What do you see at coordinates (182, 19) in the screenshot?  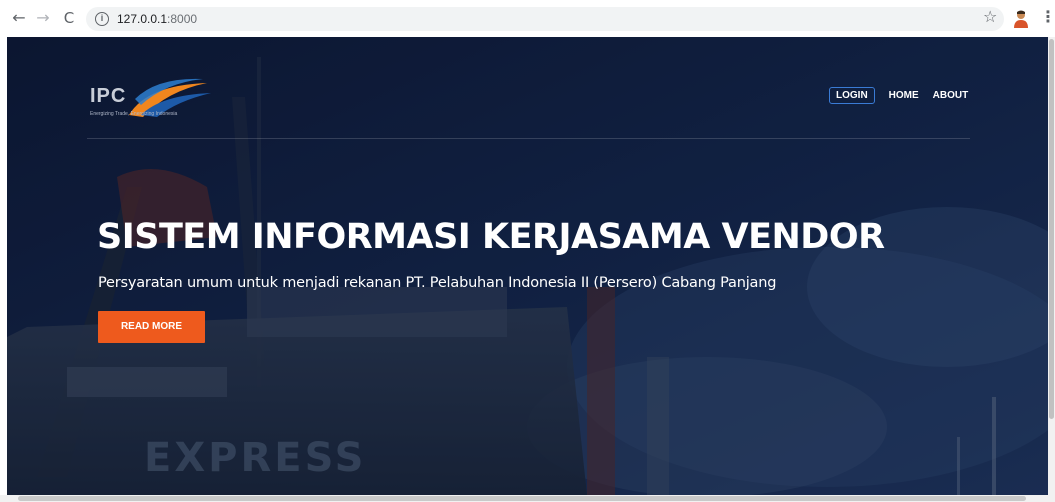 I see `url-port: :8000` at bounding box center [182, 19].